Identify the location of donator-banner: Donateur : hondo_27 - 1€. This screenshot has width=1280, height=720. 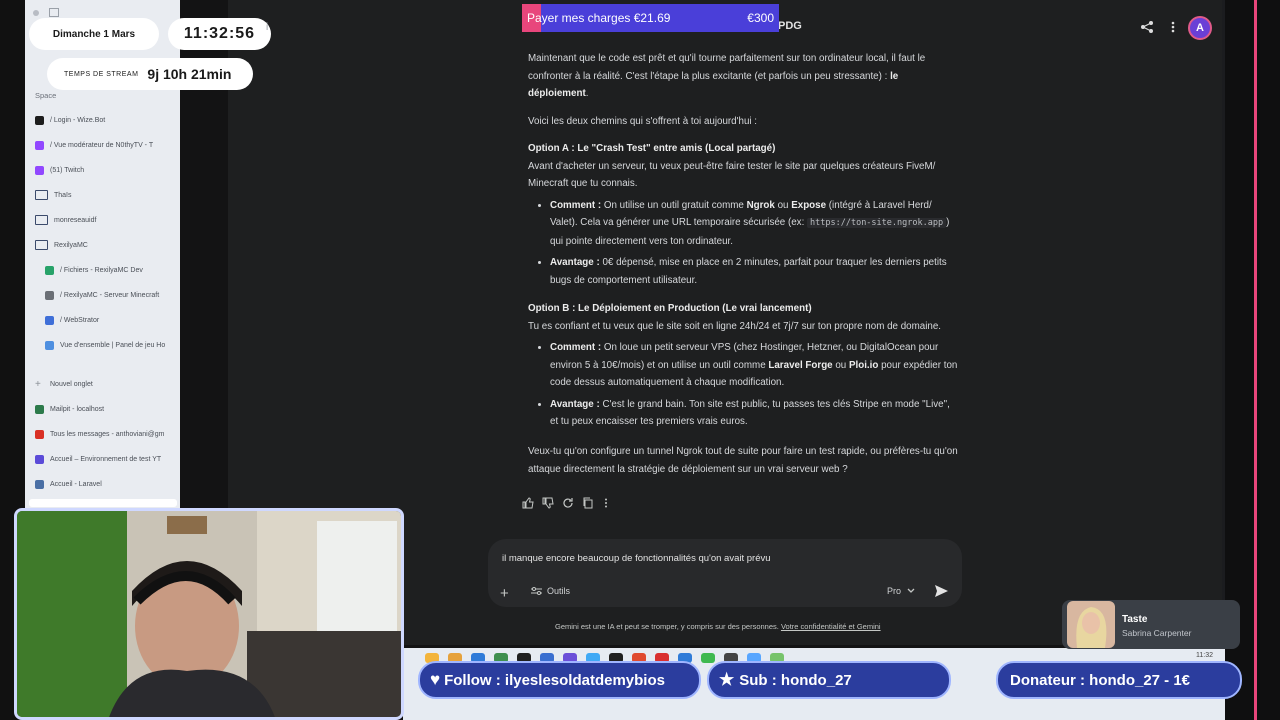
(1119, 680).